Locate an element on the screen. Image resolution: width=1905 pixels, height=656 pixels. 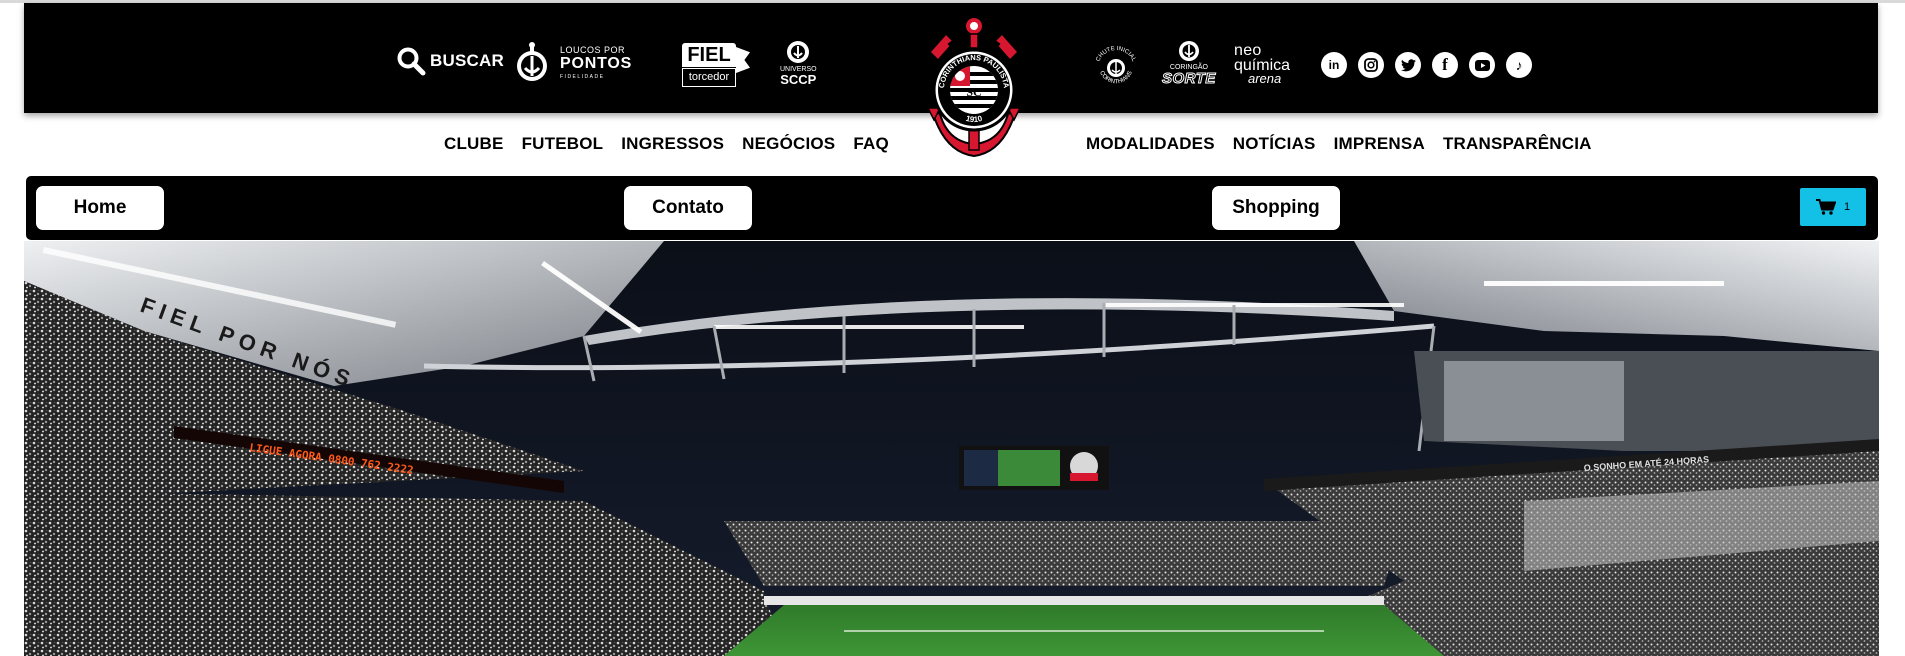
sorte-line2: SORTE is located at coordinates (1189, 78).